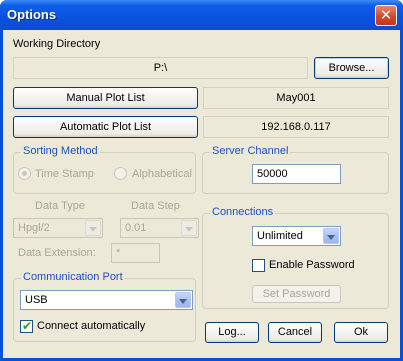 The width and height of the screenshot is (403, 361). What do you see at coordinates (57, 44) in the screenshot?
I see `working-directory-label: Working Directory` at bounding box center [57, 44].